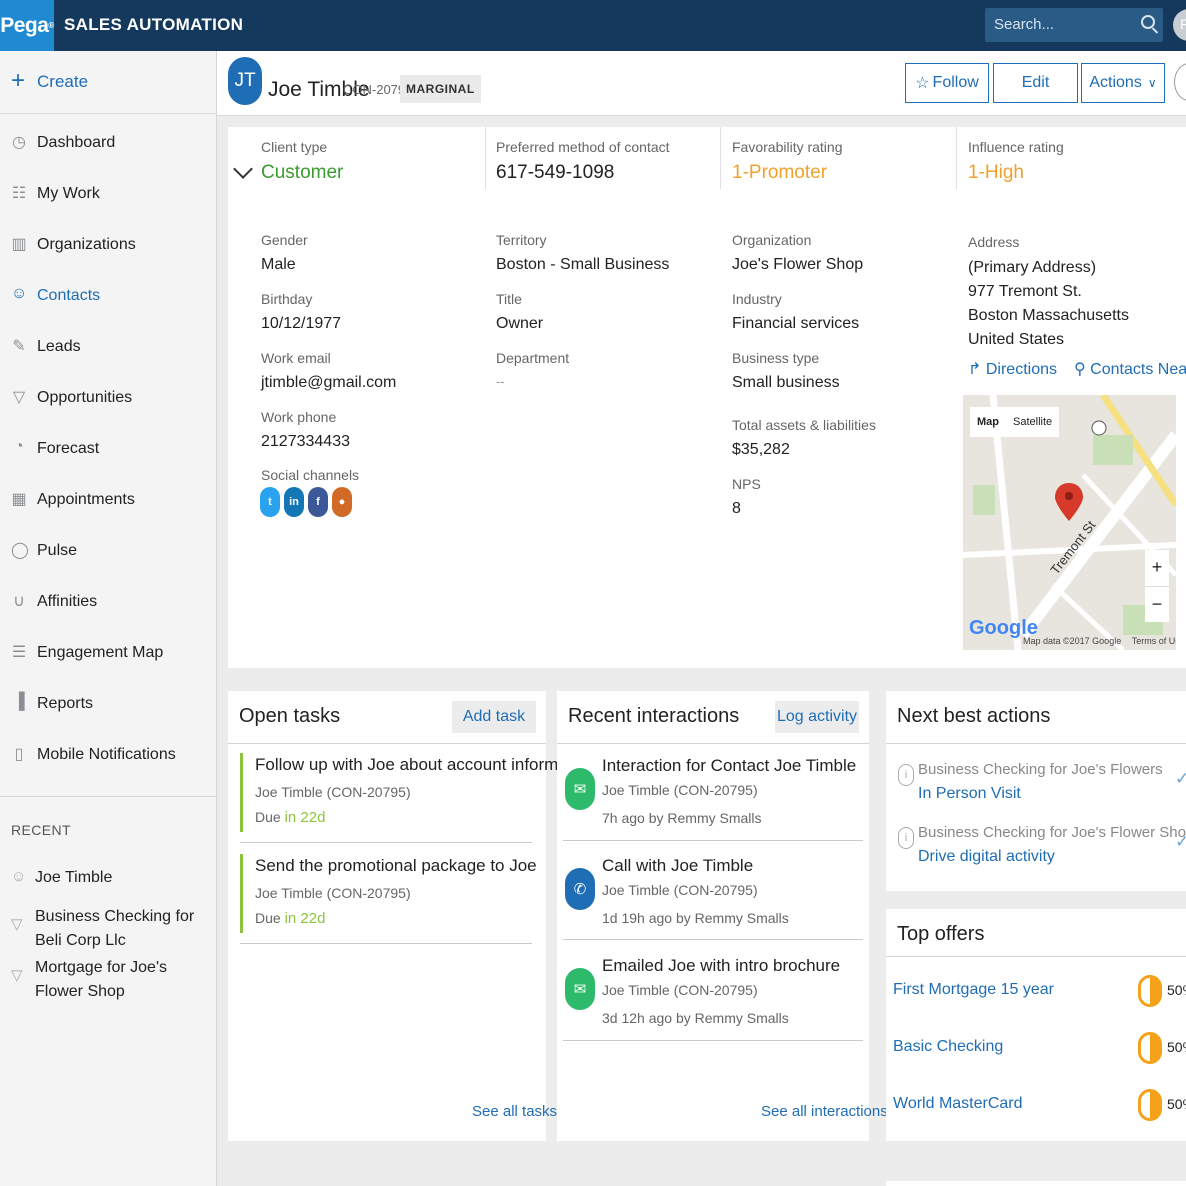 This screenshot has height=1186, width=1186. Describe the element at coordinates (108, 705) in the screenshot. I see `sidebar-item-reports: ▐ Reports` at that location.